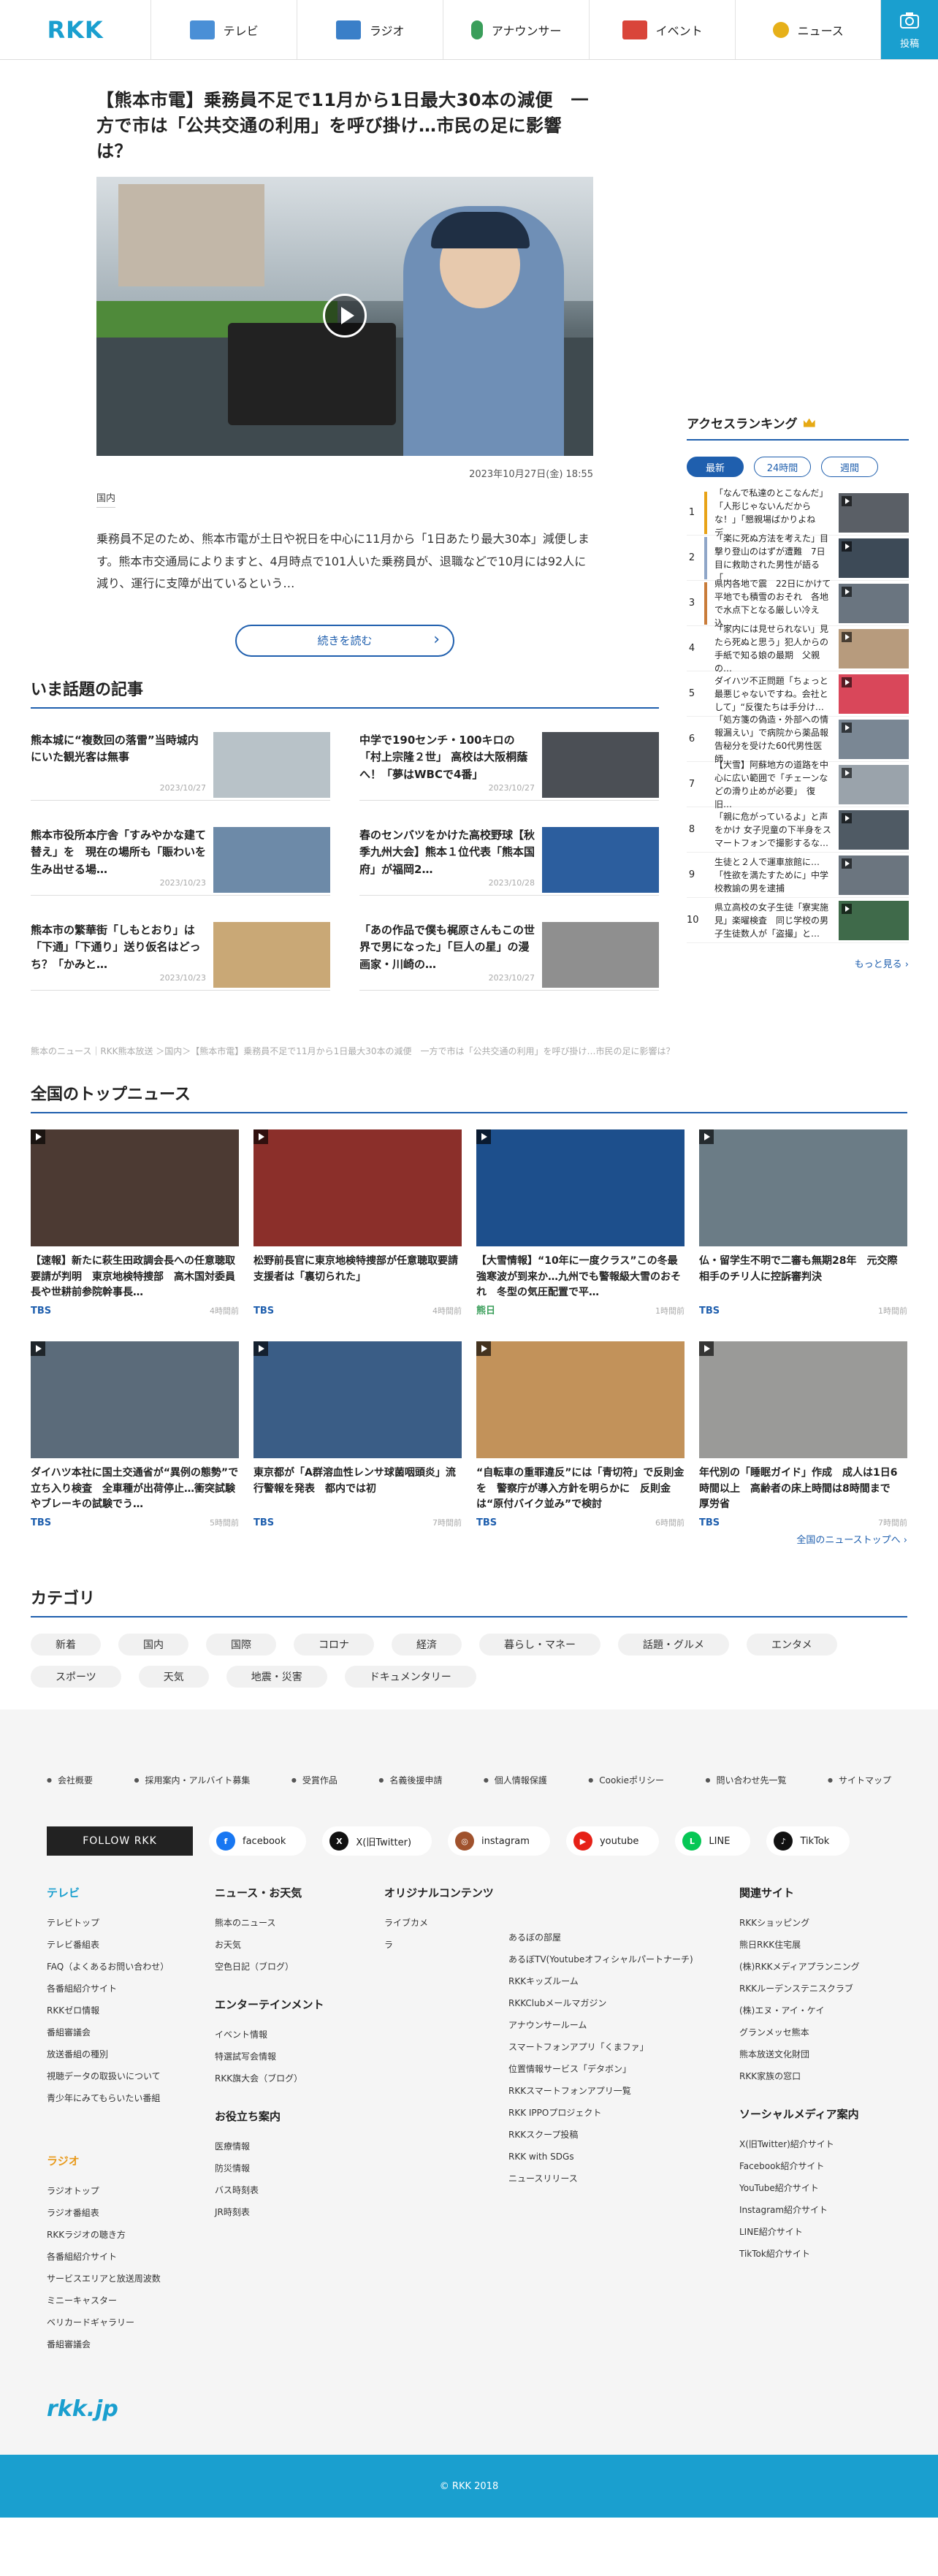 Image resolution: width=938 pixels, height=2576 pixels. Describe the element at coordinates (516, 29) in the screenshot. I see `nav-item-2: アナウンサー` at that location.